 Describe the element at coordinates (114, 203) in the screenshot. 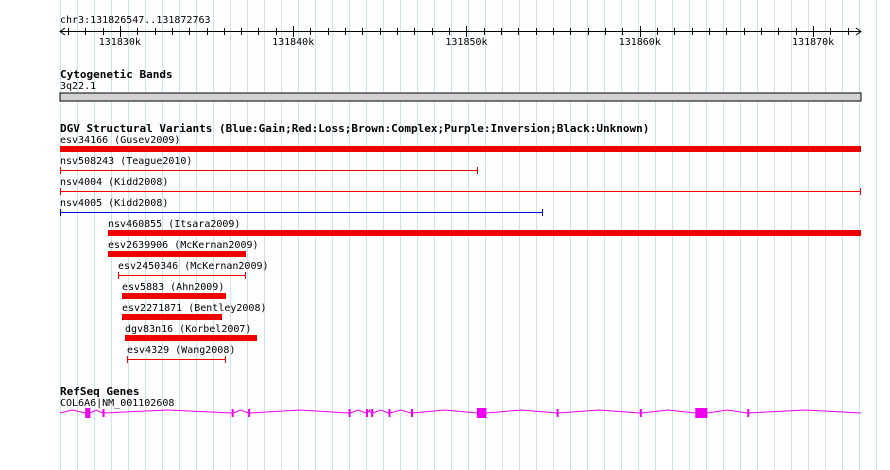

I see `variant-label: nsv4005 (Kidd2008)` at that location.